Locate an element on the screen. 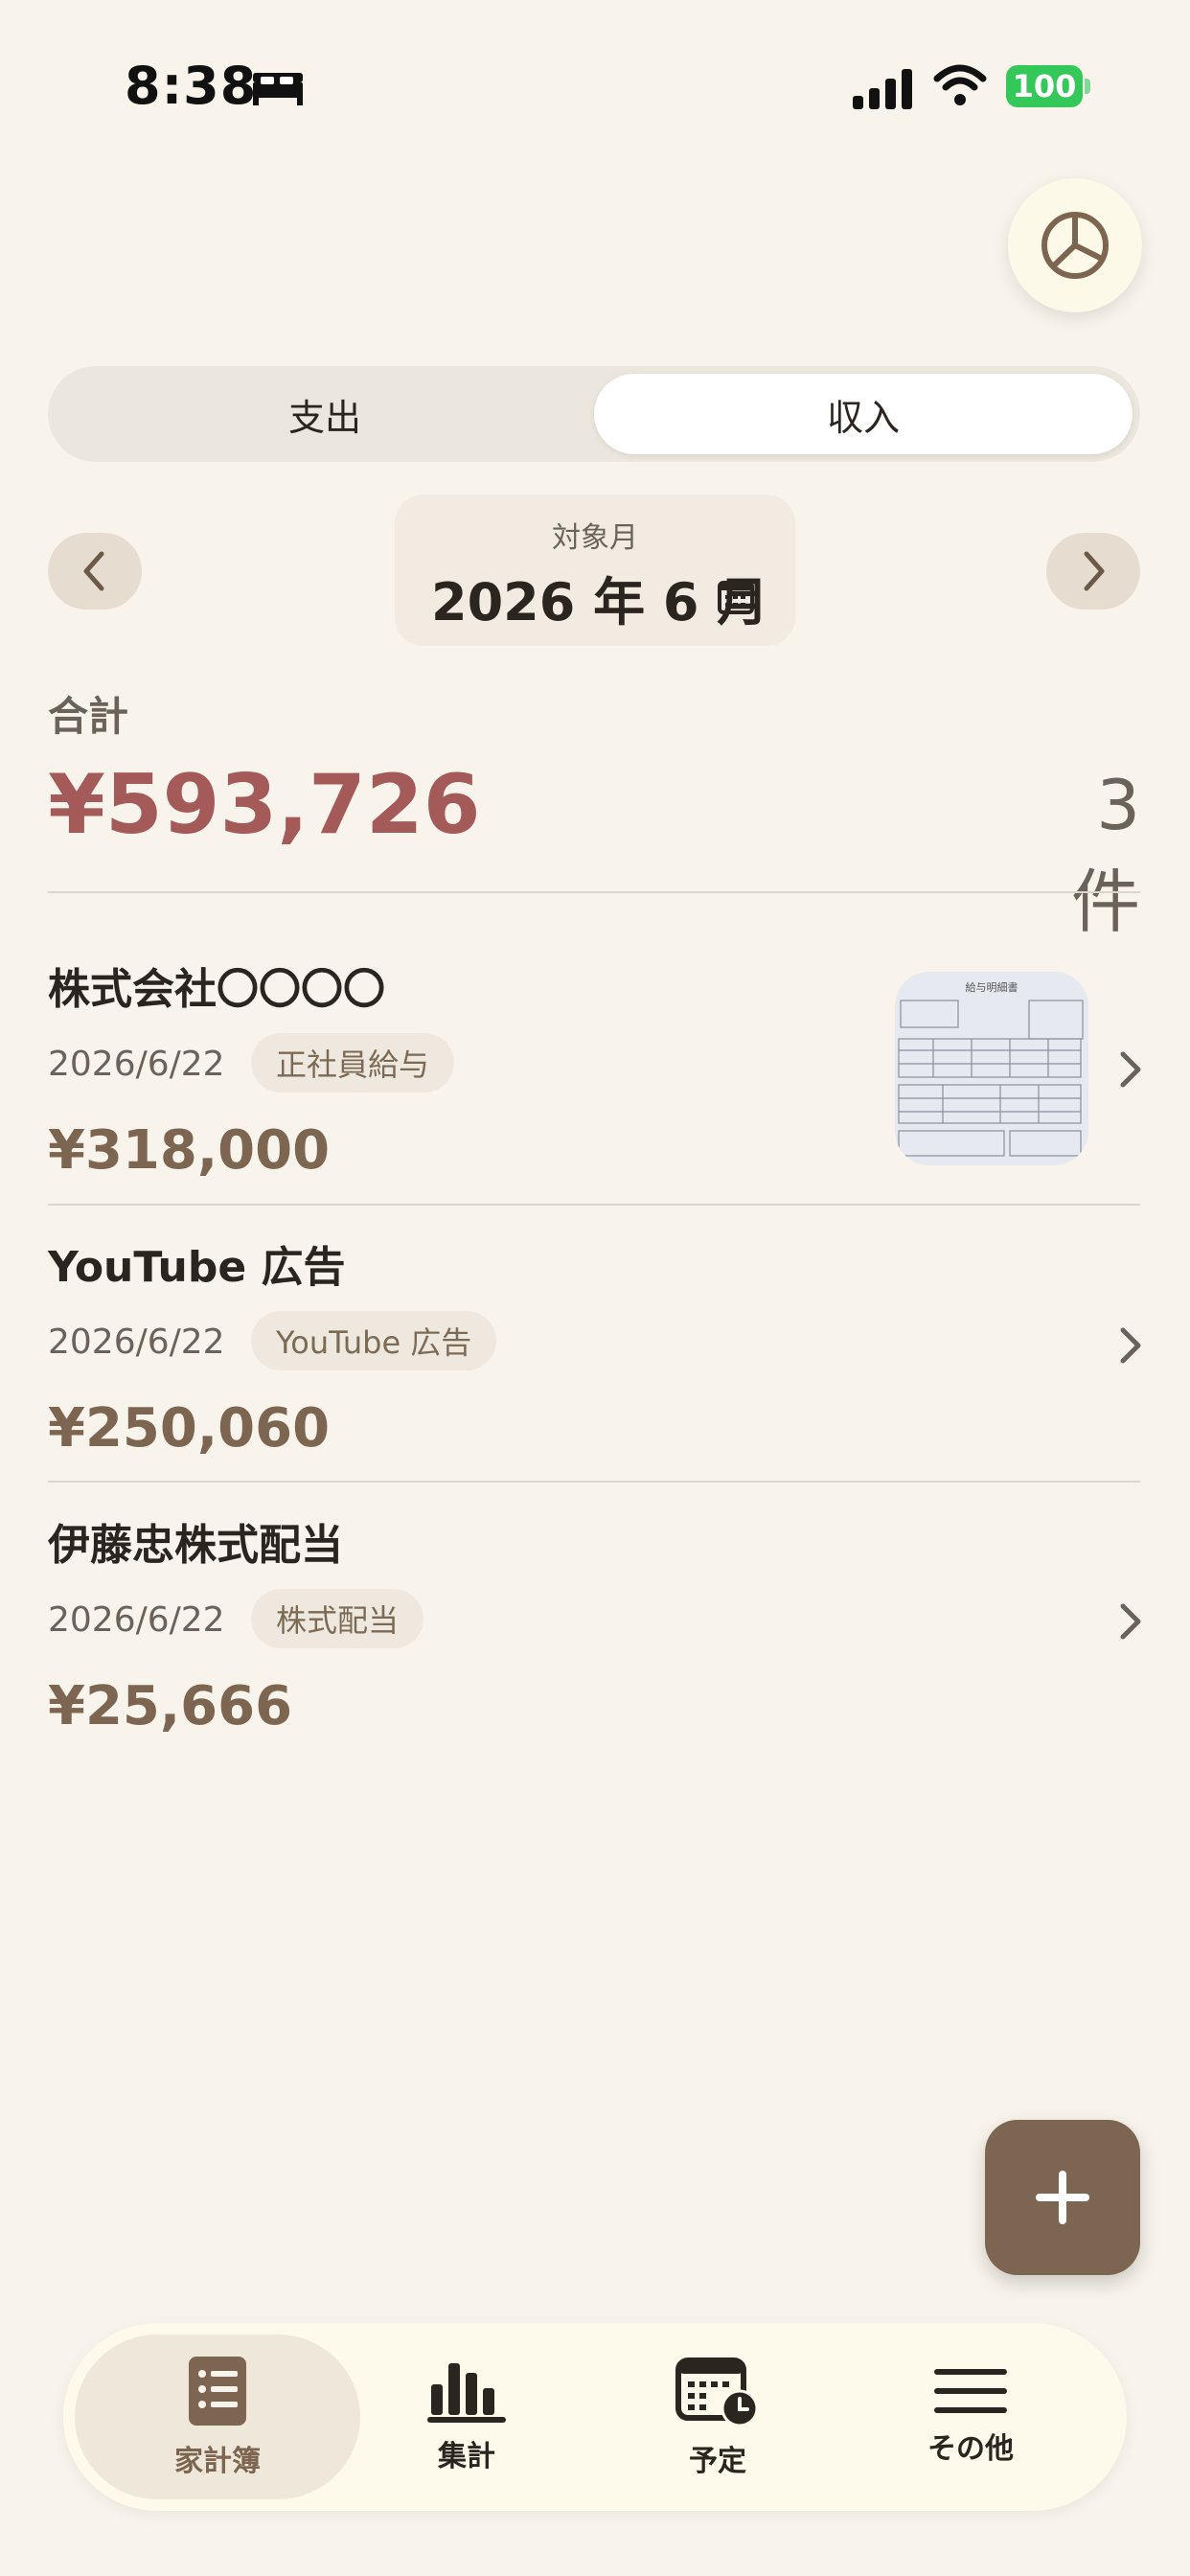 The height and width of the screenshot is (2576, 1190). entry-amount: ¥250,060 is located at coordinates (190, 1428).